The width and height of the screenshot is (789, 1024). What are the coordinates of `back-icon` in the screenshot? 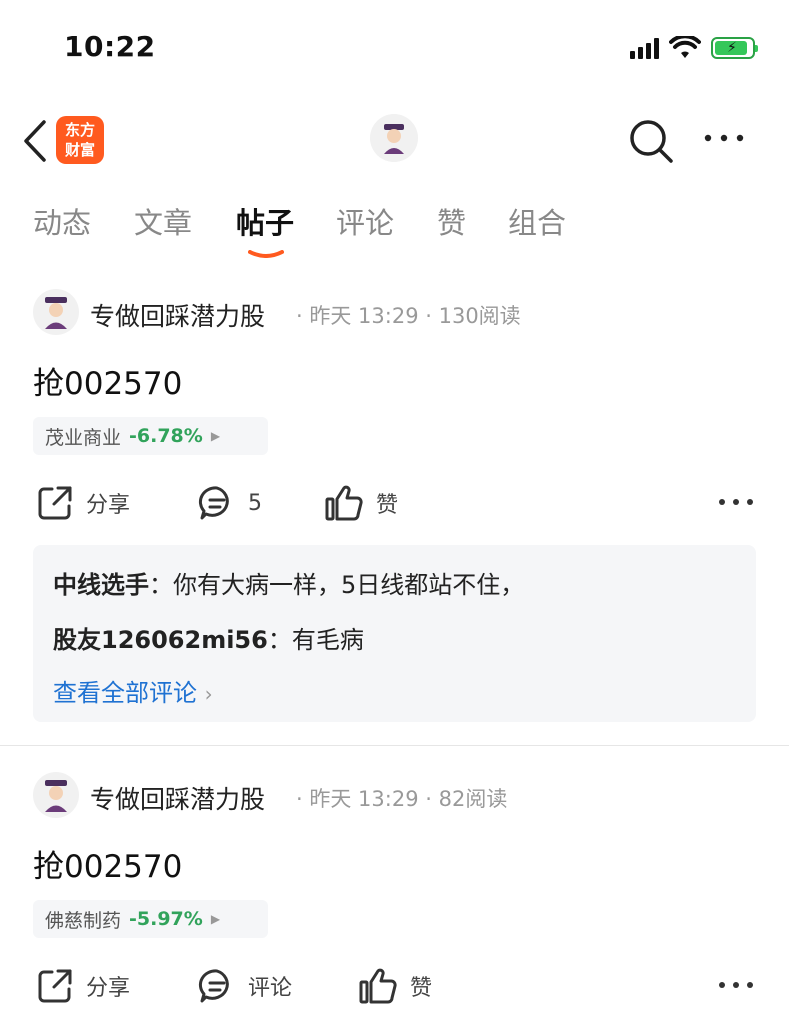 It's located at (38, 141).